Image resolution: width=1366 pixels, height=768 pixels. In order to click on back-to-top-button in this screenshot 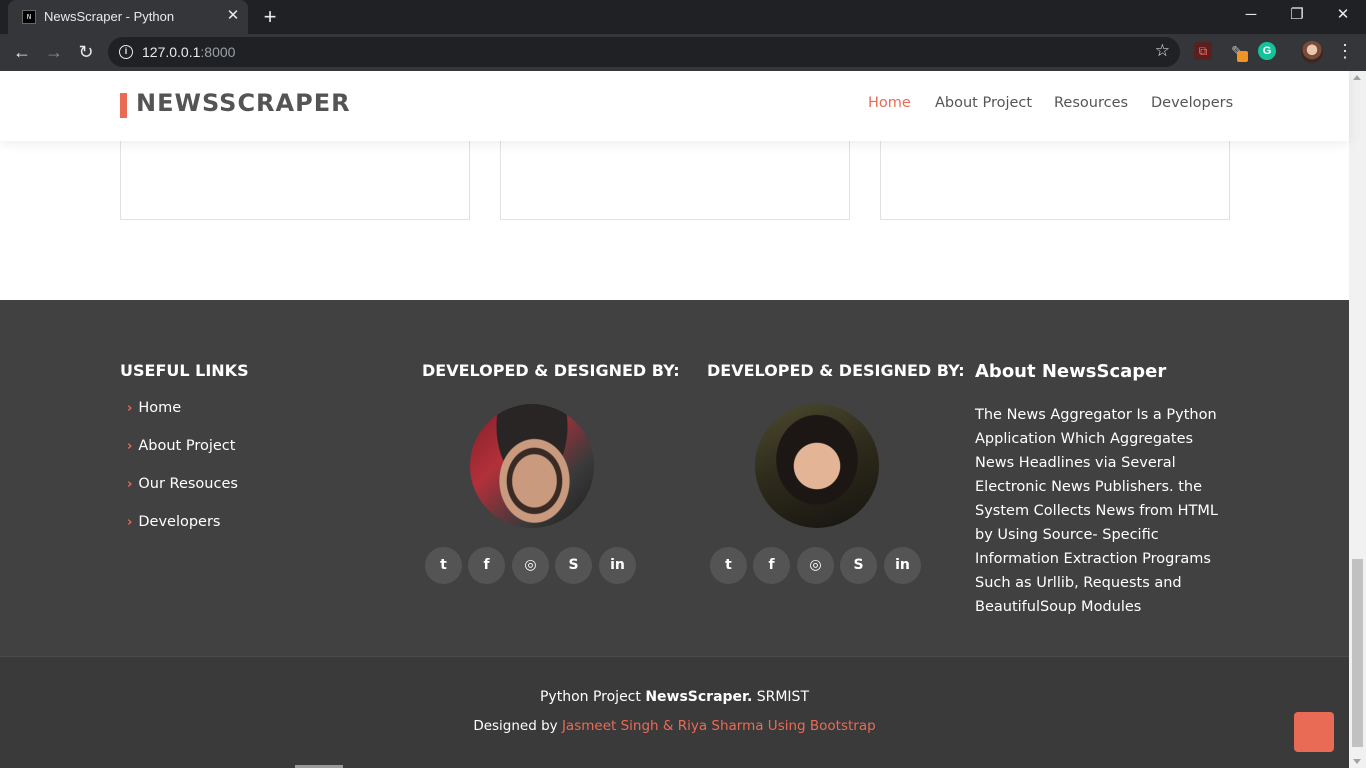, I will do `click(1314, 732)`.